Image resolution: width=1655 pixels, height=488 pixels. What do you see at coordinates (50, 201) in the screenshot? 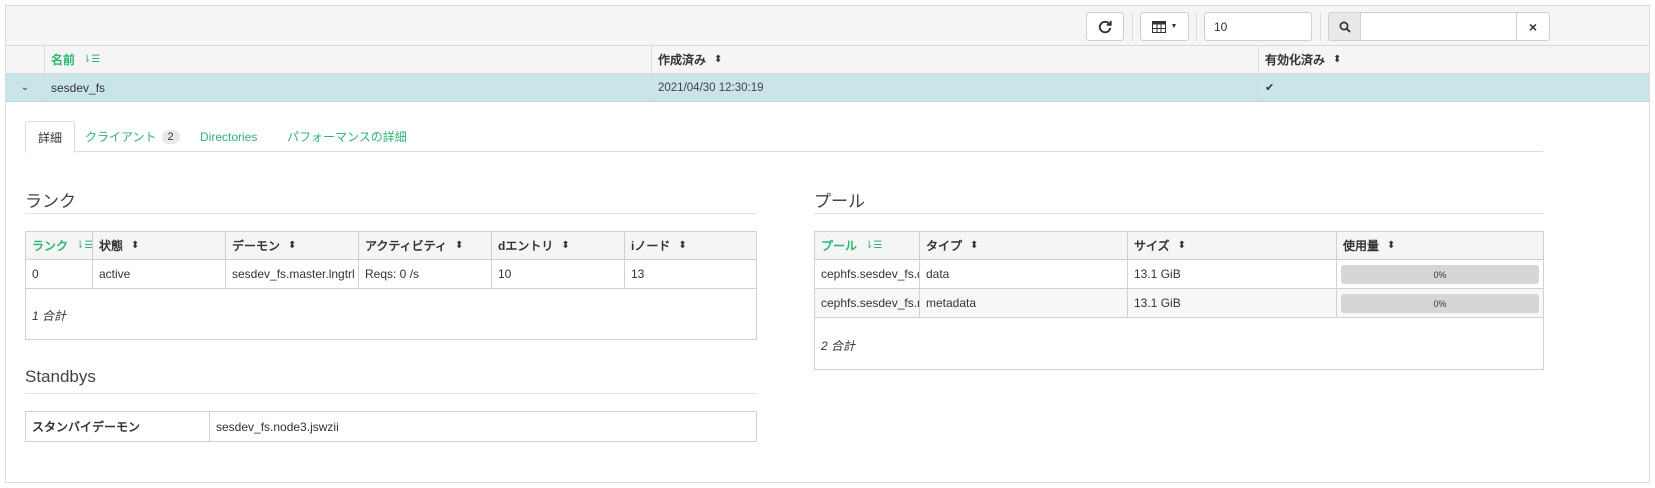
I see `ranks-title: ランク` at bounding box center [50, 201].